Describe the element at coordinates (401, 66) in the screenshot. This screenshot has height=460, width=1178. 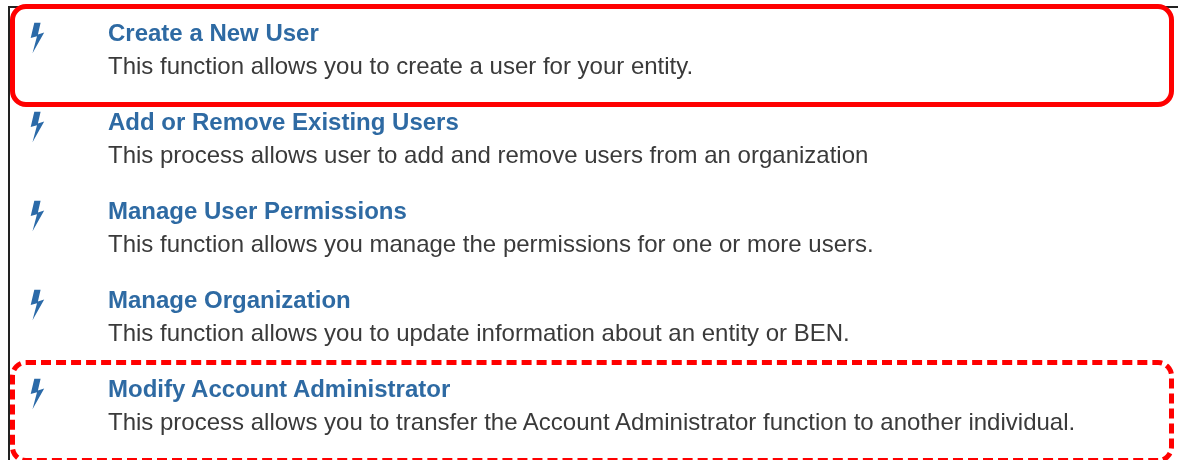
I see `item-description: This function allows you to create a user for your entity.` at that location.